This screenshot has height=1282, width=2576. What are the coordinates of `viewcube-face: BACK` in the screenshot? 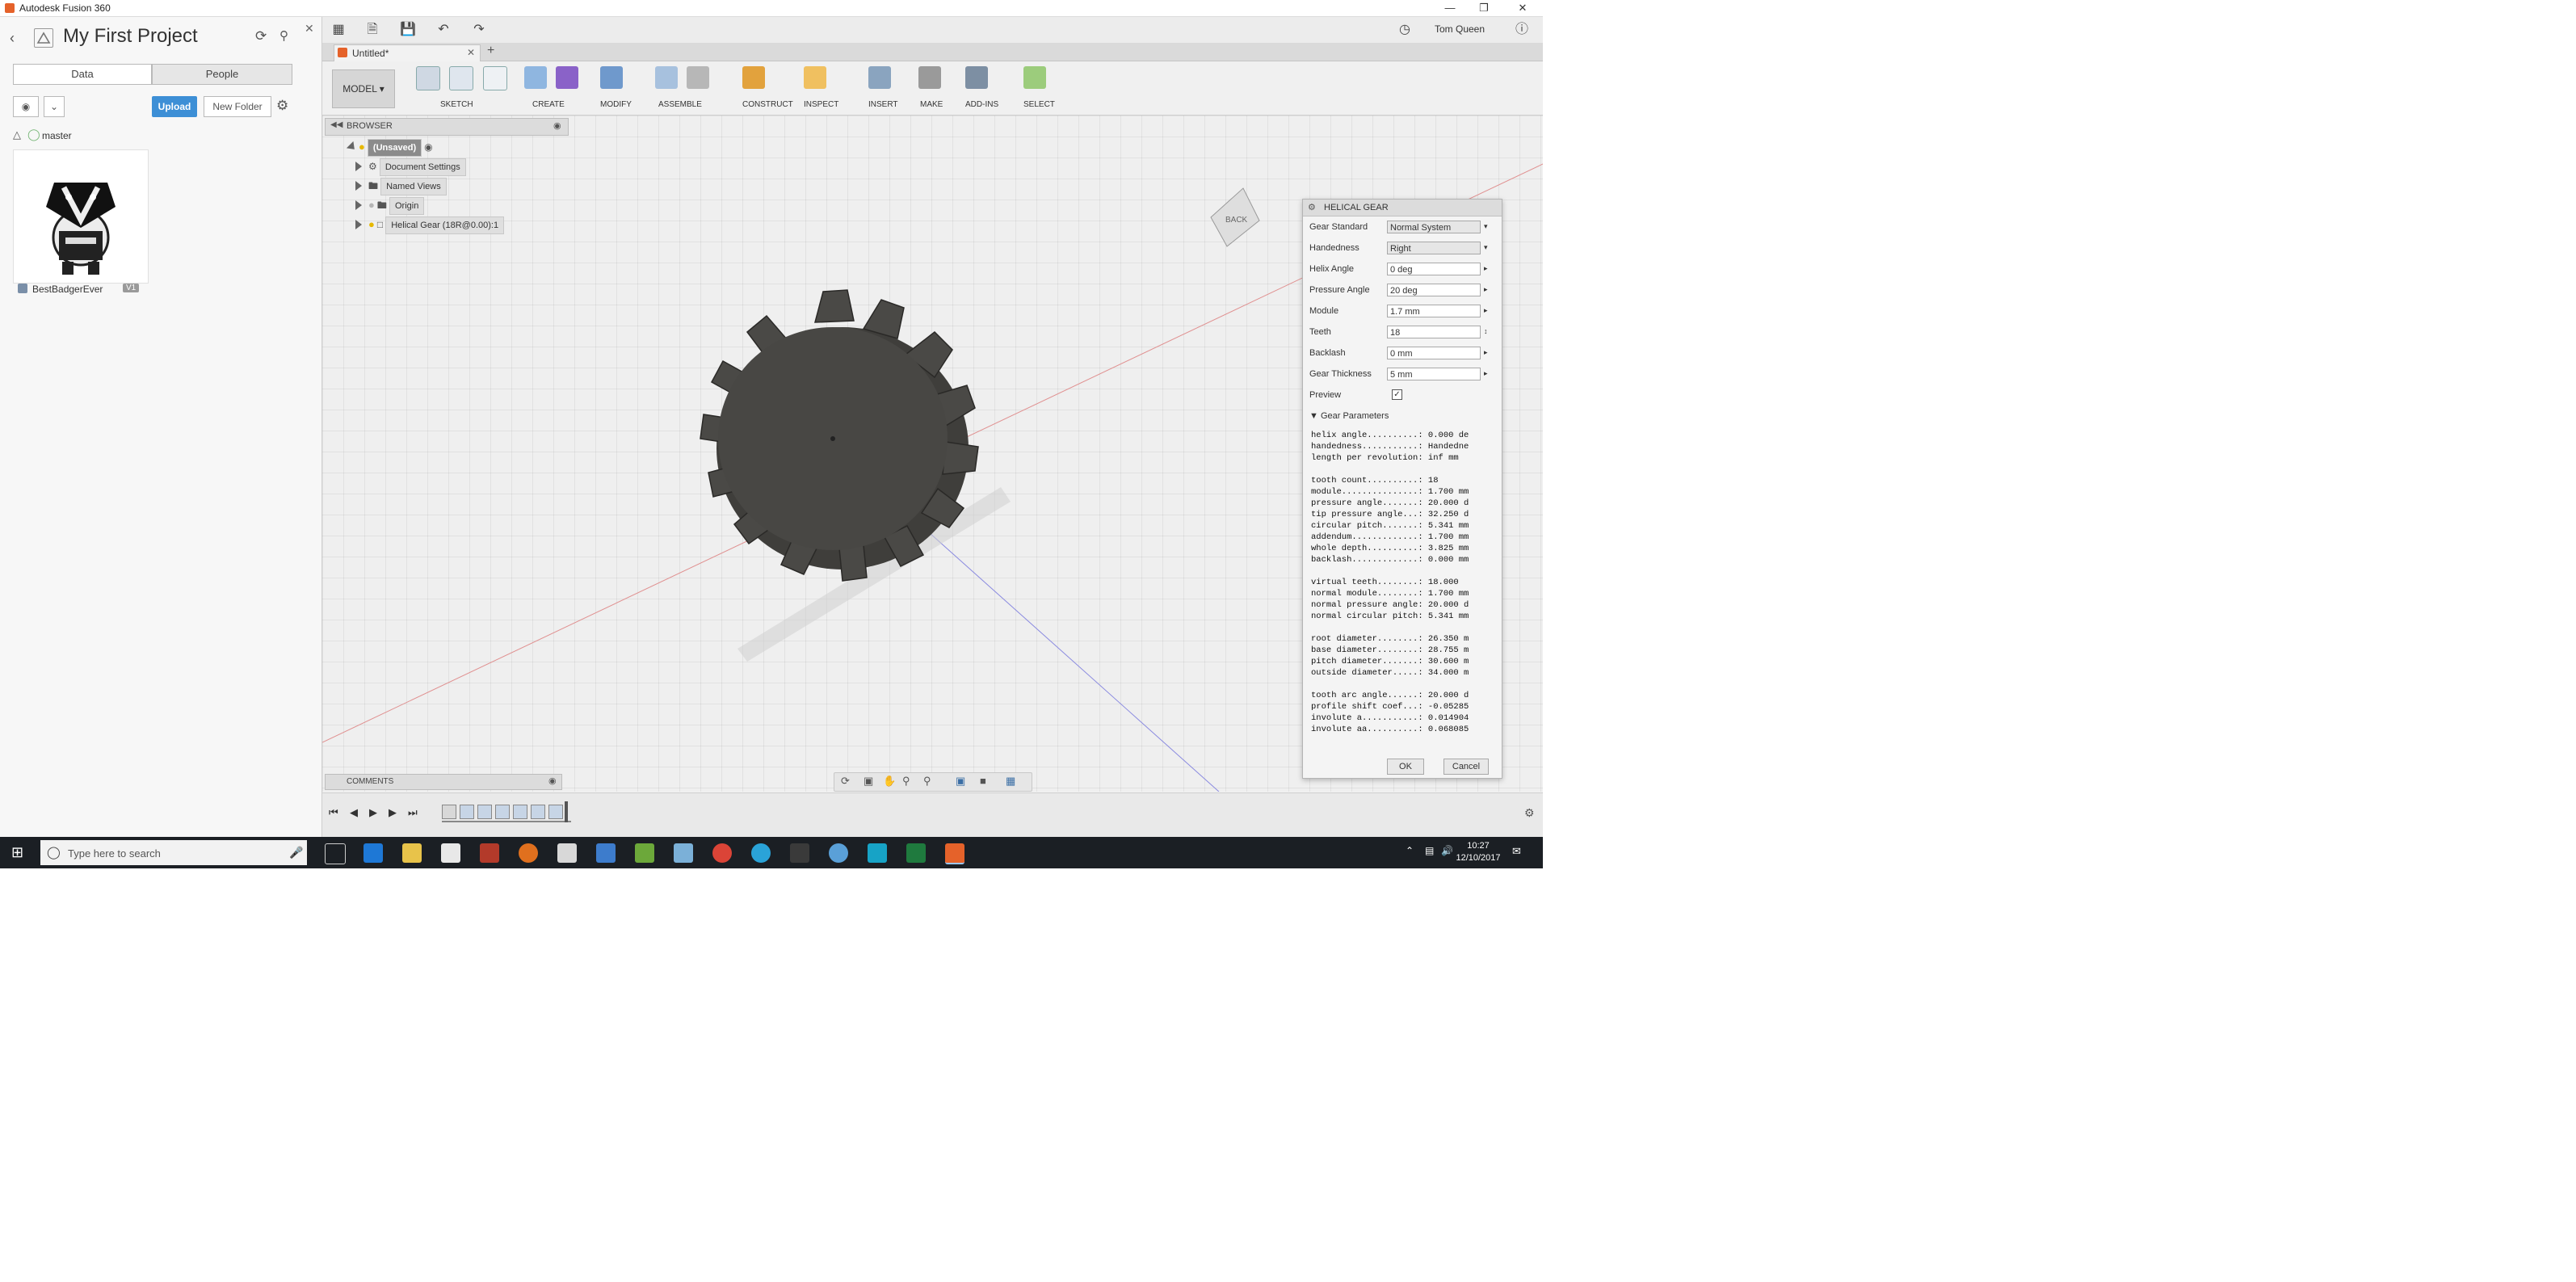 It's located at (1237, 221).